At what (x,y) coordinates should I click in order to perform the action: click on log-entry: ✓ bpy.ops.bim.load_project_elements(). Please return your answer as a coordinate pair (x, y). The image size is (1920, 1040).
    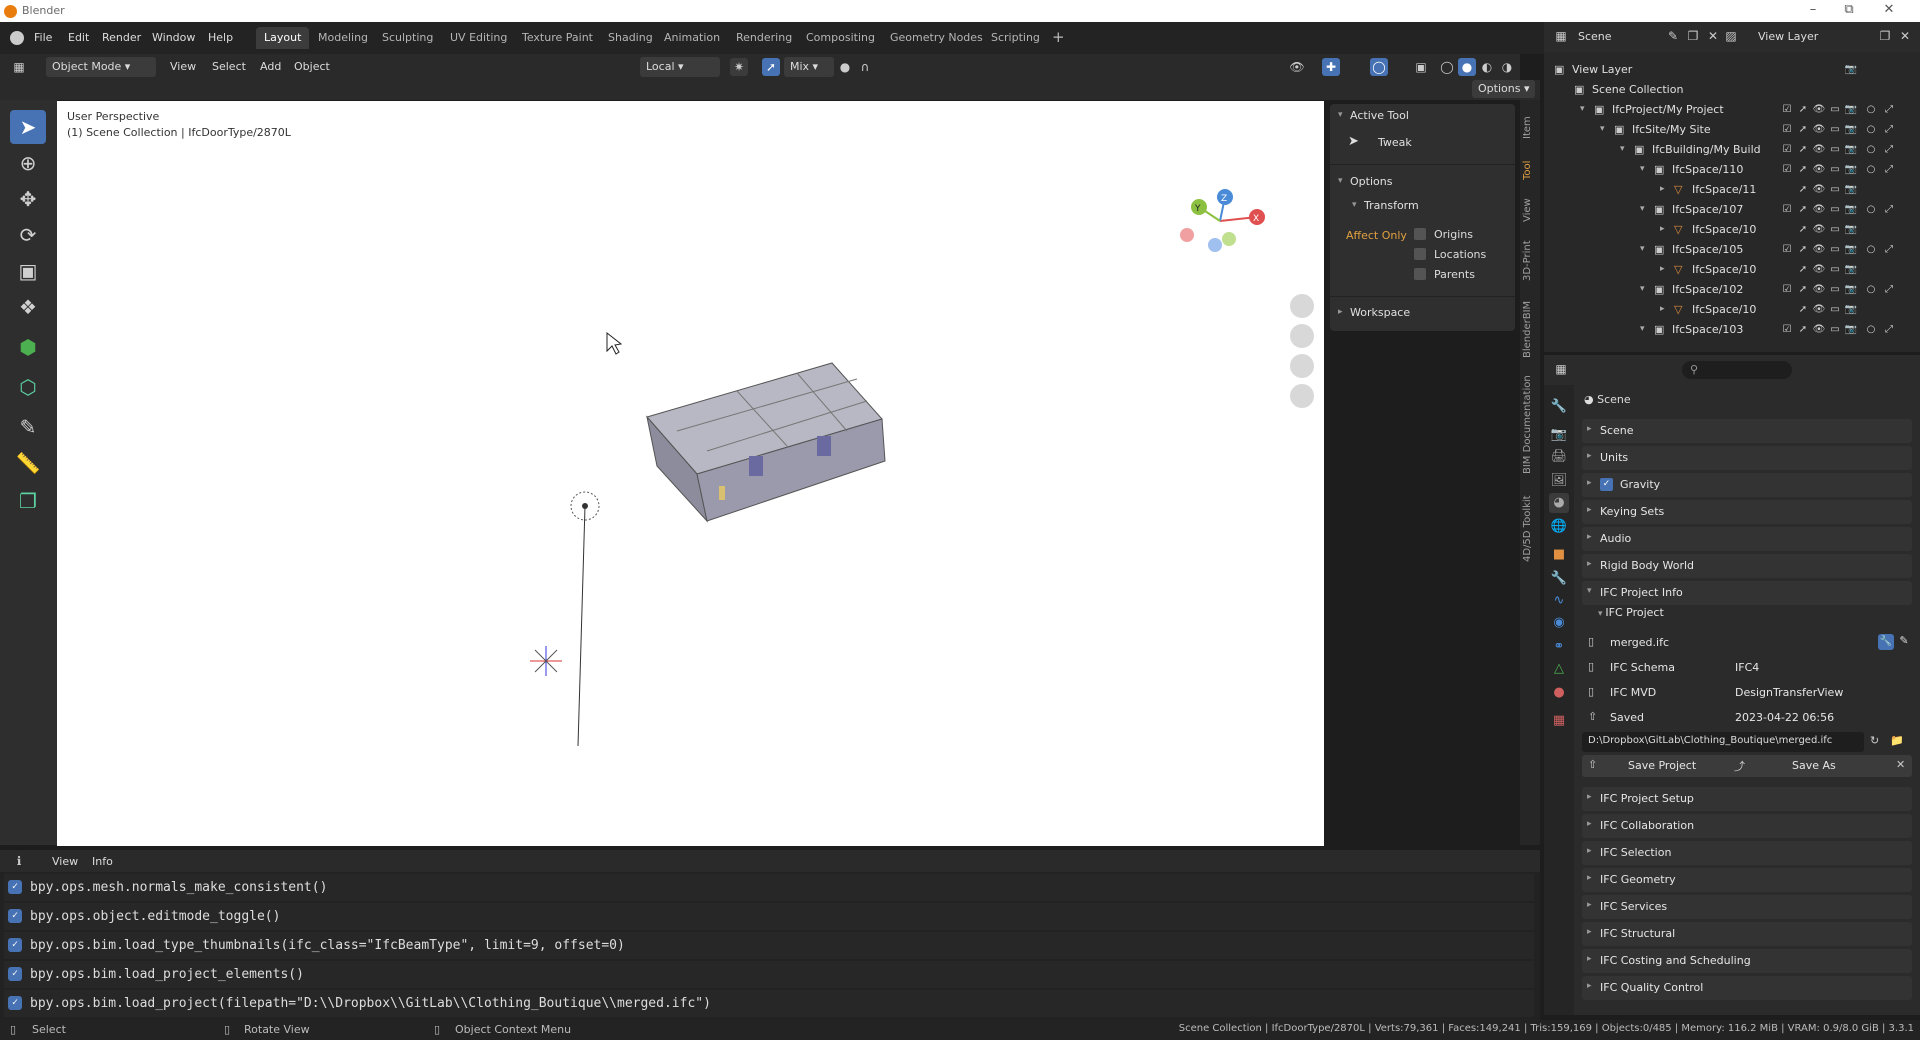
    Looking at the image, I should click on (769, 974).